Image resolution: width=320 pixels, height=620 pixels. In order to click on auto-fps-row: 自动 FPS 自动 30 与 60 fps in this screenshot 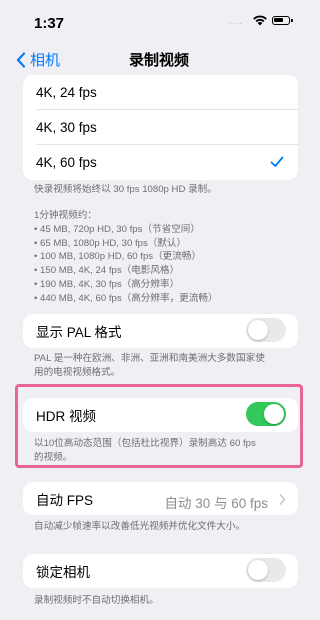, I will do `click(160, 498)`.